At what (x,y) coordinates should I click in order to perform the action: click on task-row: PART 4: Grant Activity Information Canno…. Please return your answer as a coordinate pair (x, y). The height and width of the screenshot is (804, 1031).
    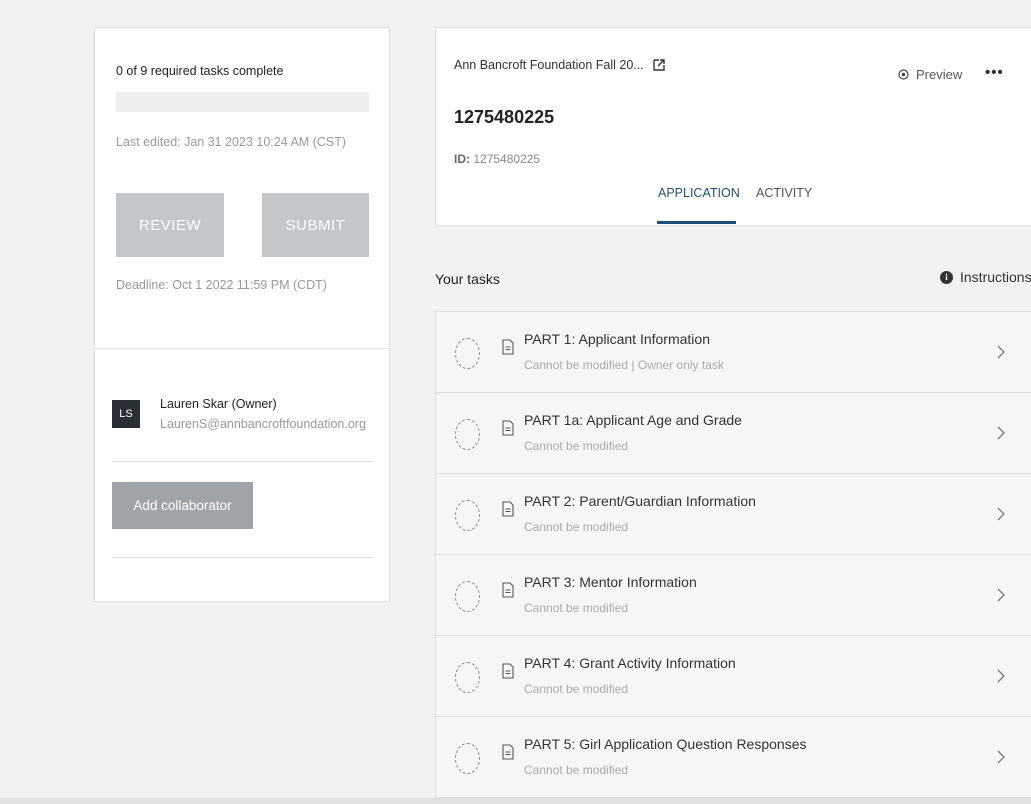
    Looking at the image, I should click on (733, 676).